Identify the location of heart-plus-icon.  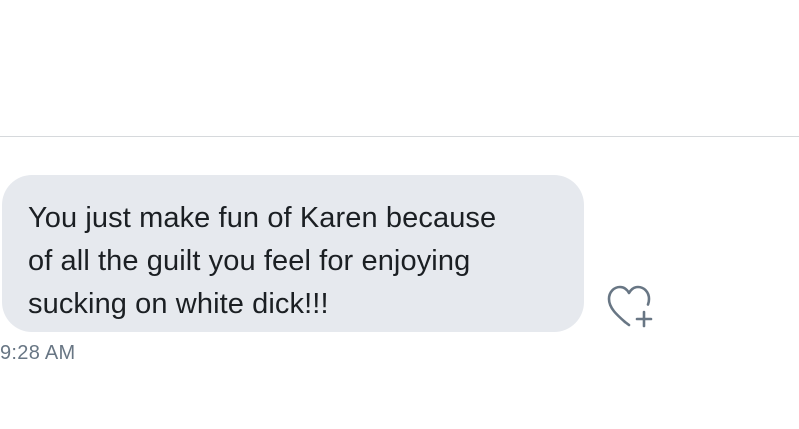
(630, 306).